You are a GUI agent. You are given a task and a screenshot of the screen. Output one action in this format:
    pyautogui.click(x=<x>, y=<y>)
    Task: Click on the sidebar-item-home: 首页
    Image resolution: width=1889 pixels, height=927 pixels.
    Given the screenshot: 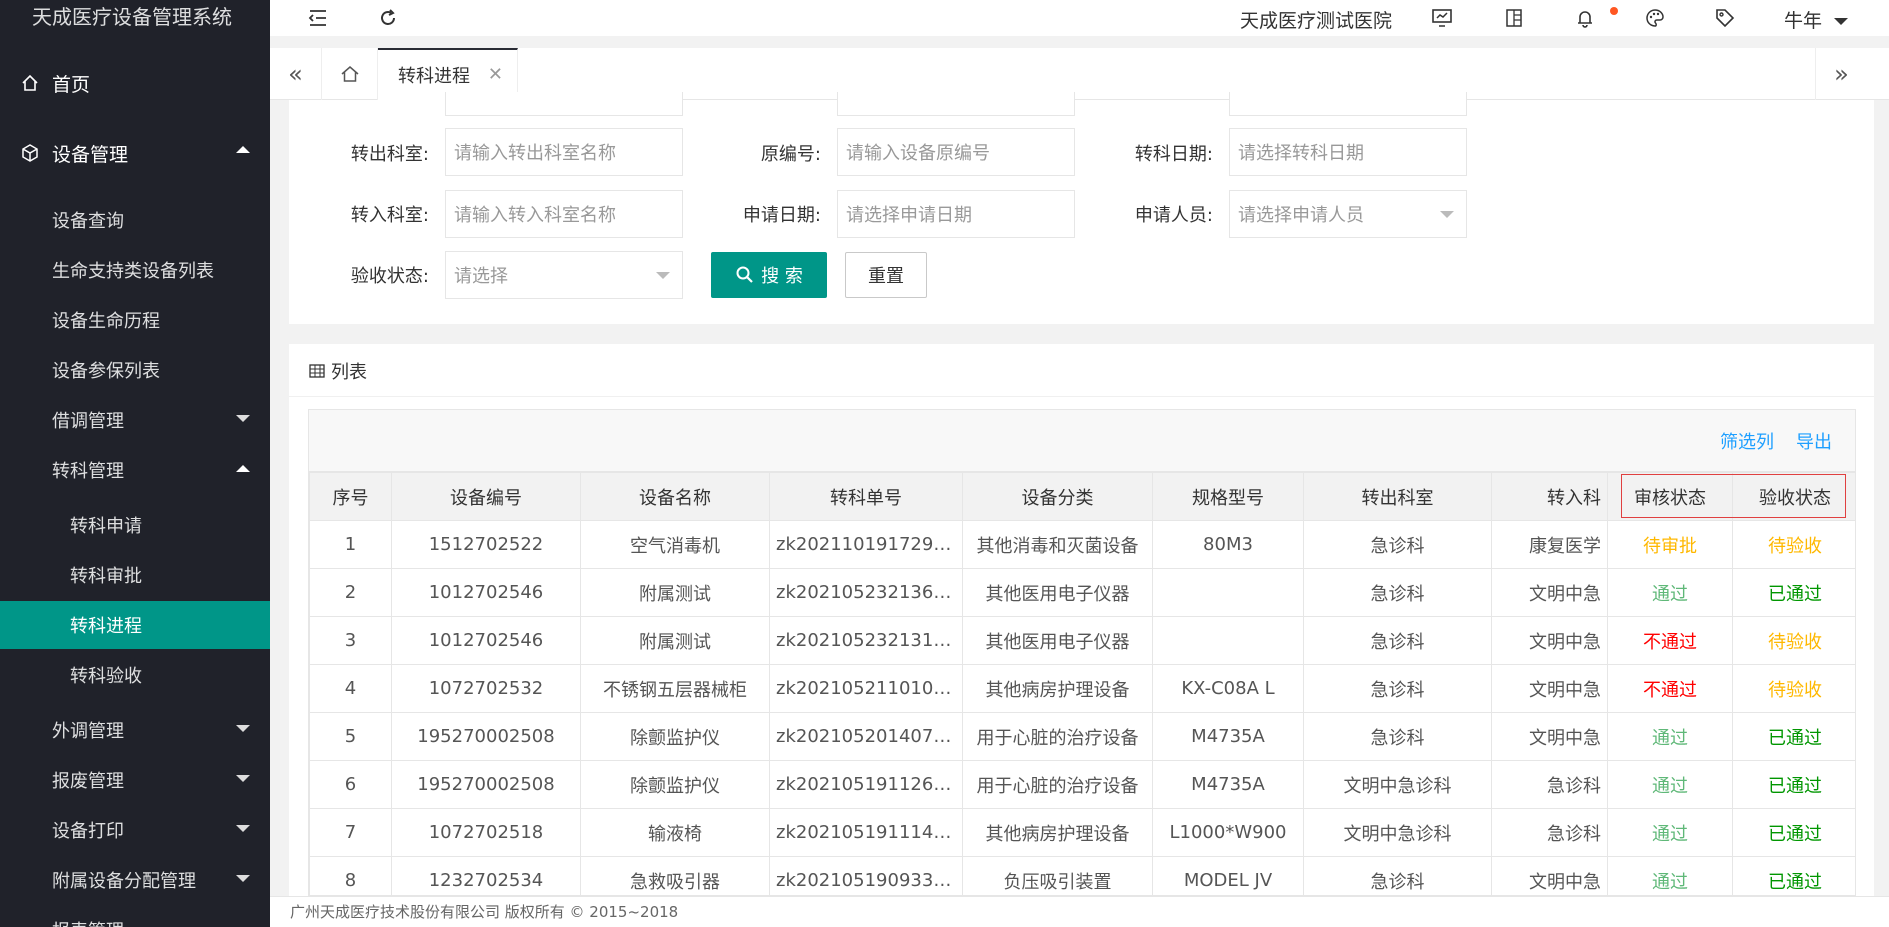 What is the action you would take?
    pyautogui.click(x=135, y=83)
    